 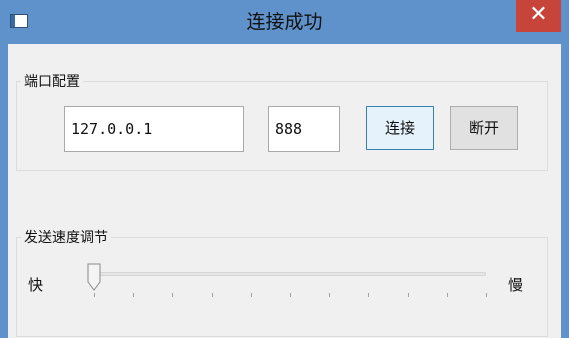 What do you see at coordinates (400, 128) in the screenshot?
I see `connect-button: 连接` at bounding box center [400, 128].